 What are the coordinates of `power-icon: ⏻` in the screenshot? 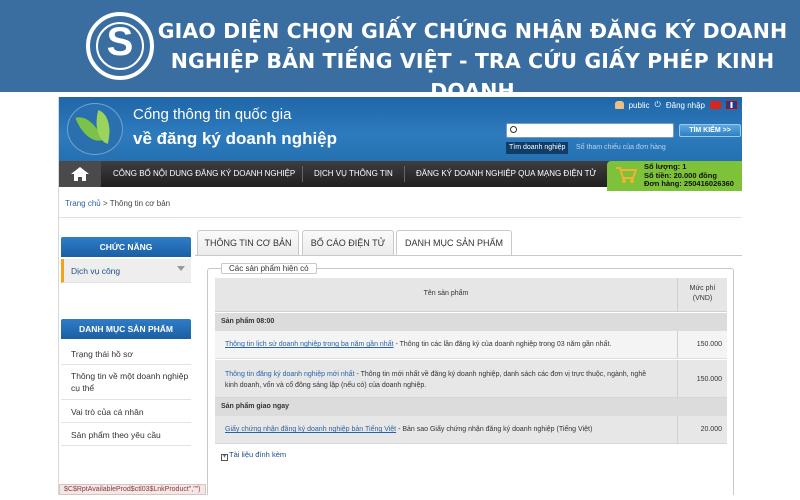 It's located at (657, 104).